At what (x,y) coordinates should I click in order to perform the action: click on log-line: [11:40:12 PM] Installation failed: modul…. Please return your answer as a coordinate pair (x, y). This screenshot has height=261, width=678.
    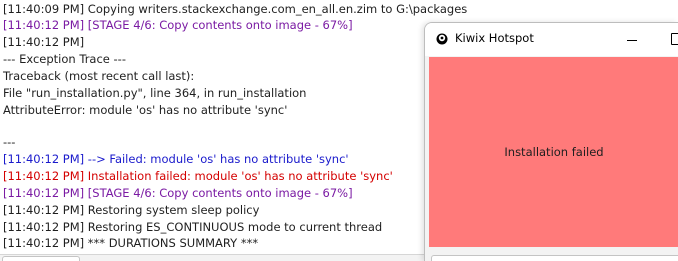
    Looking at the image, I should click on (198, 176).